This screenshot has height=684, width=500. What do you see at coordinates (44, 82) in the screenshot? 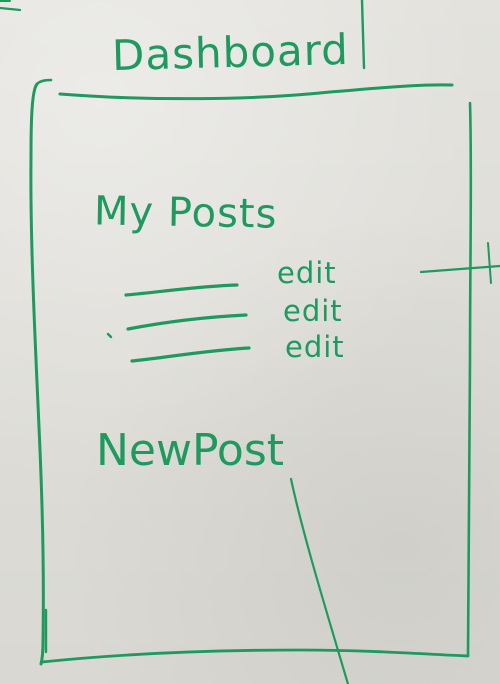
I see `page-frame-top-left` at bounding box center [44, 82].